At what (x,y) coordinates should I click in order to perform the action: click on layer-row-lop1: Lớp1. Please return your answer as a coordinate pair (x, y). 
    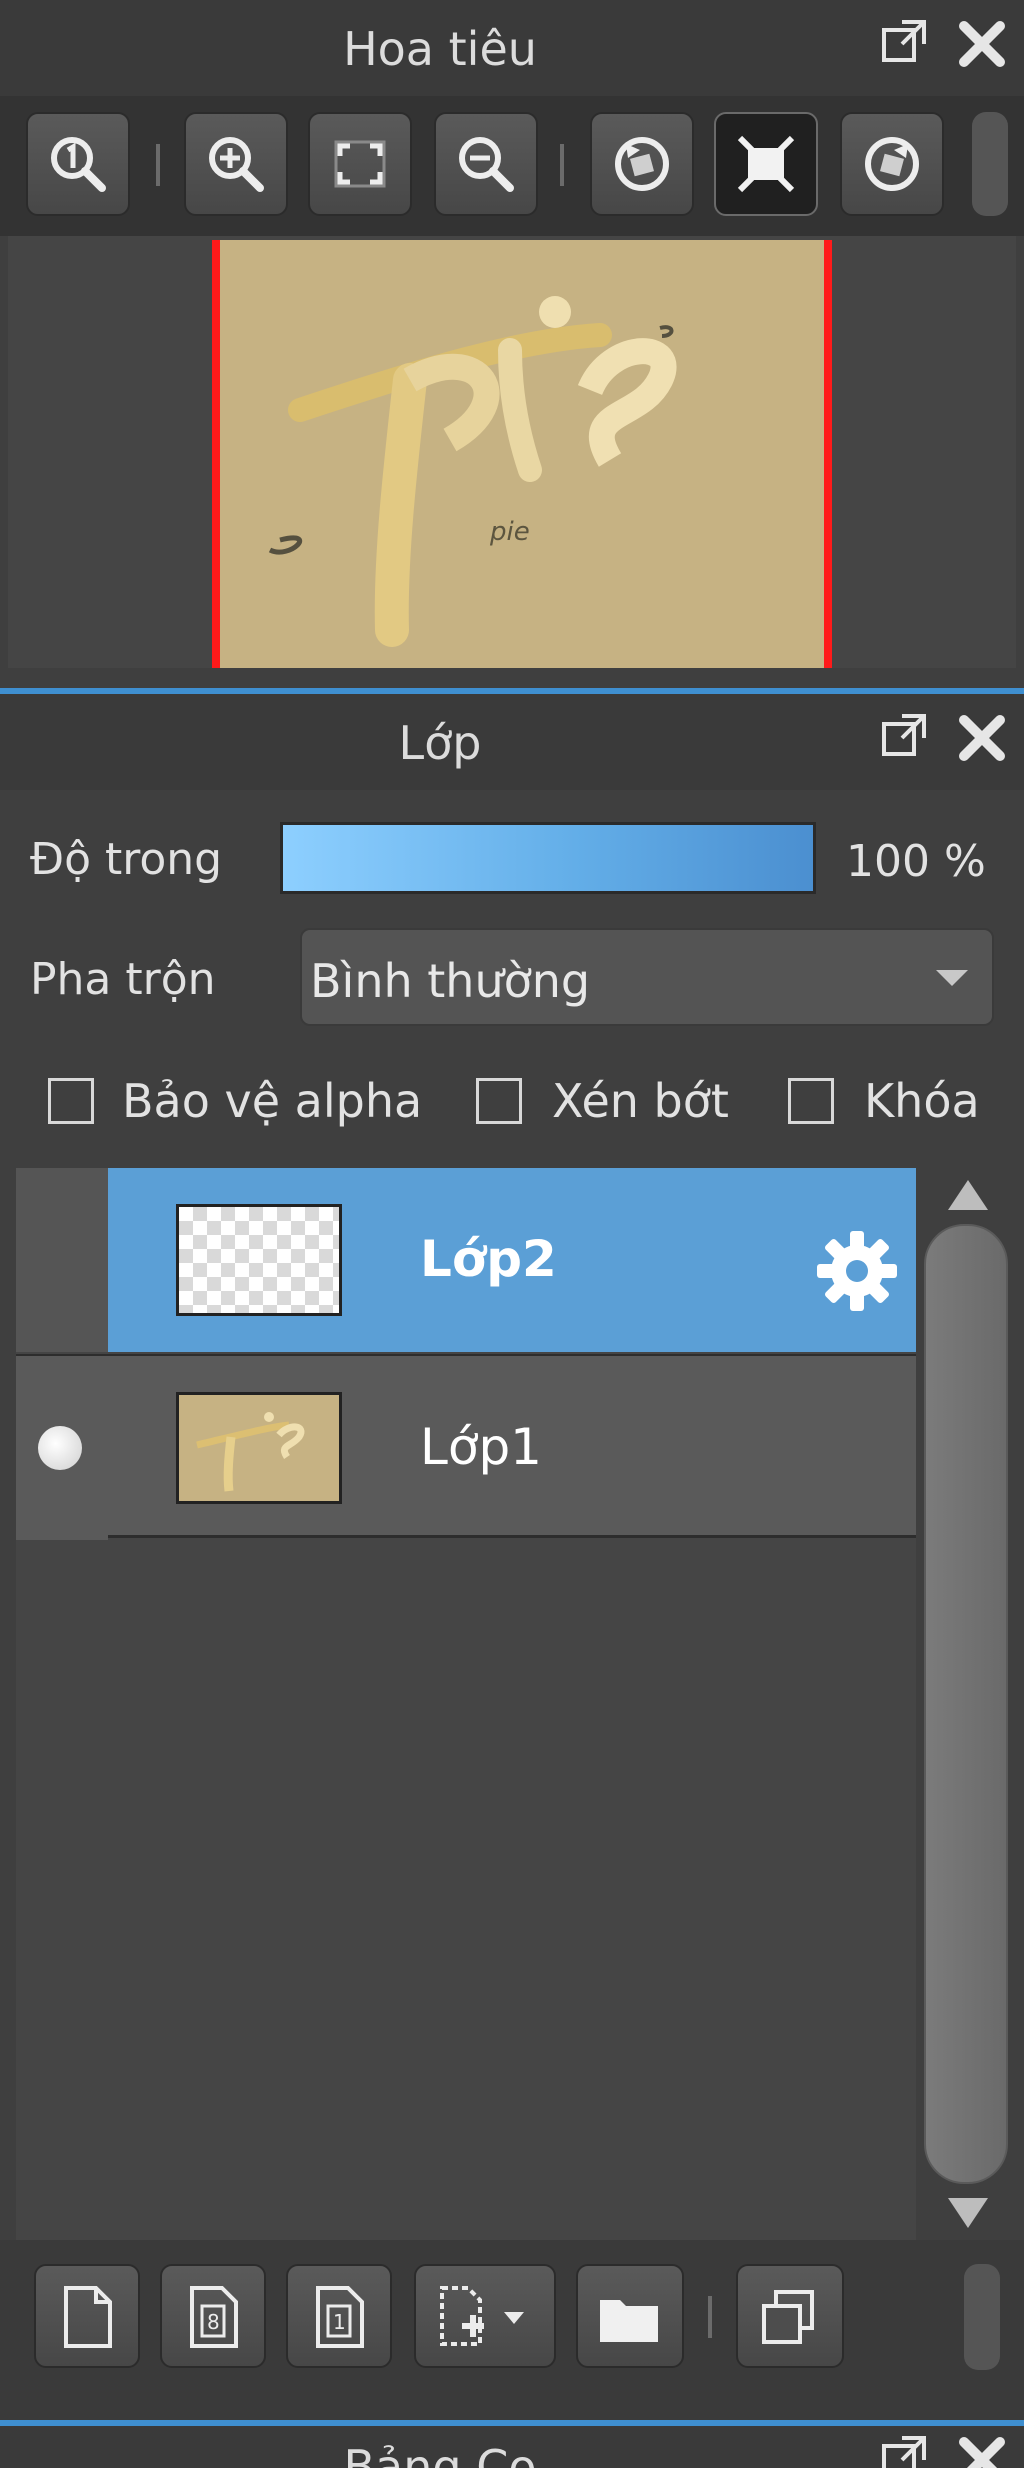
    Looking at the image, I should click on (466, 1447).